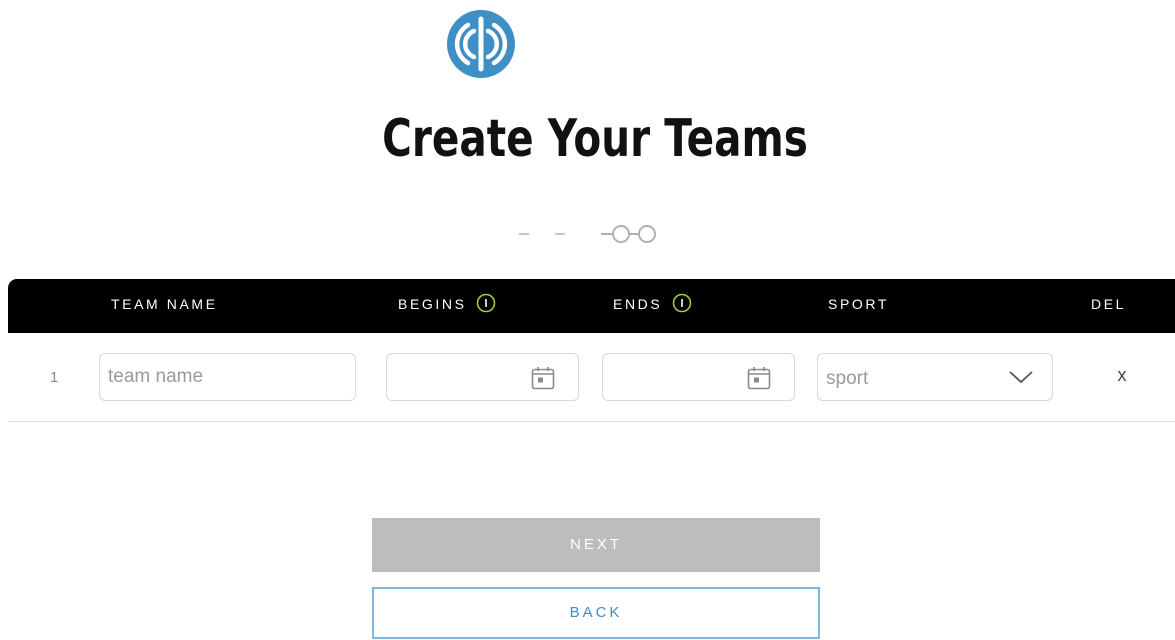 Image resolution: width=1175 pixels, height=640 pixels. Describe the element at coordinates (54, 377) in the screenshot. I see `row-number: 1` at that location.